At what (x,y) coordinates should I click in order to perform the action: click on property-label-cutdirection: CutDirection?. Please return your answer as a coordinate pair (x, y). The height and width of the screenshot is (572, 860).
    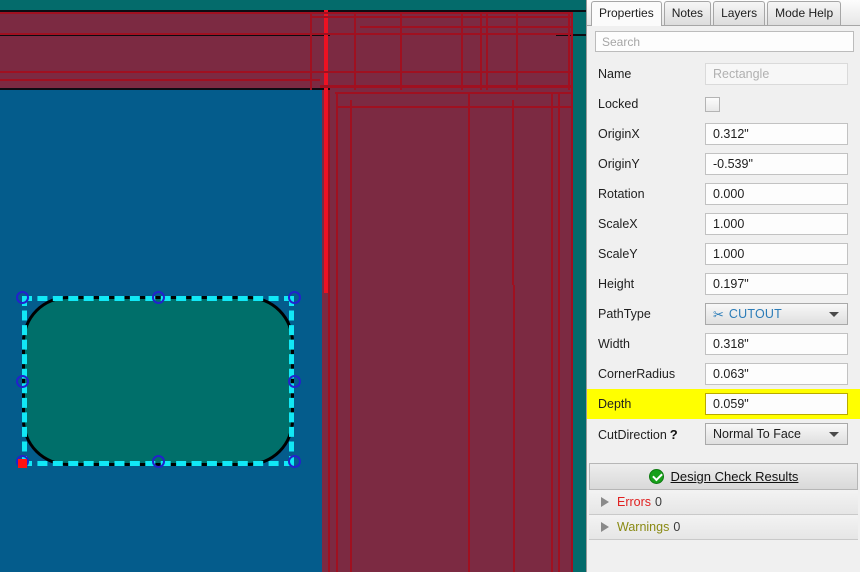
    Looking at the image, I should click on (646, 434).